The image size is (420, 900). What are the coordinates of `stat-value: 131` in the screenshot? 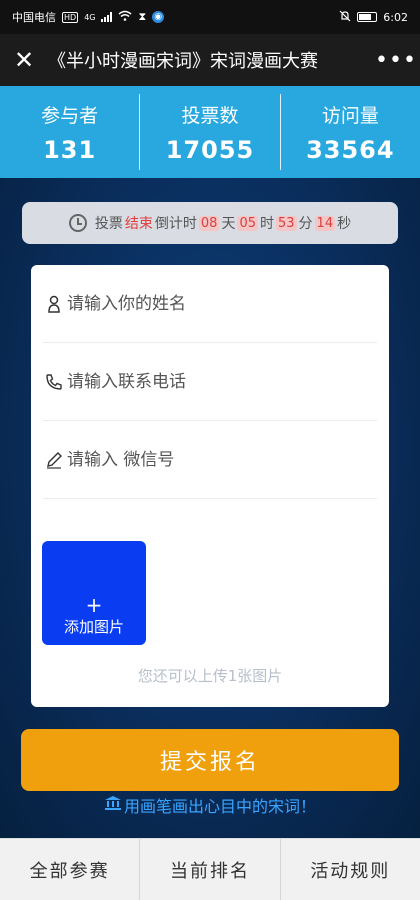 It's located at (70, 149).